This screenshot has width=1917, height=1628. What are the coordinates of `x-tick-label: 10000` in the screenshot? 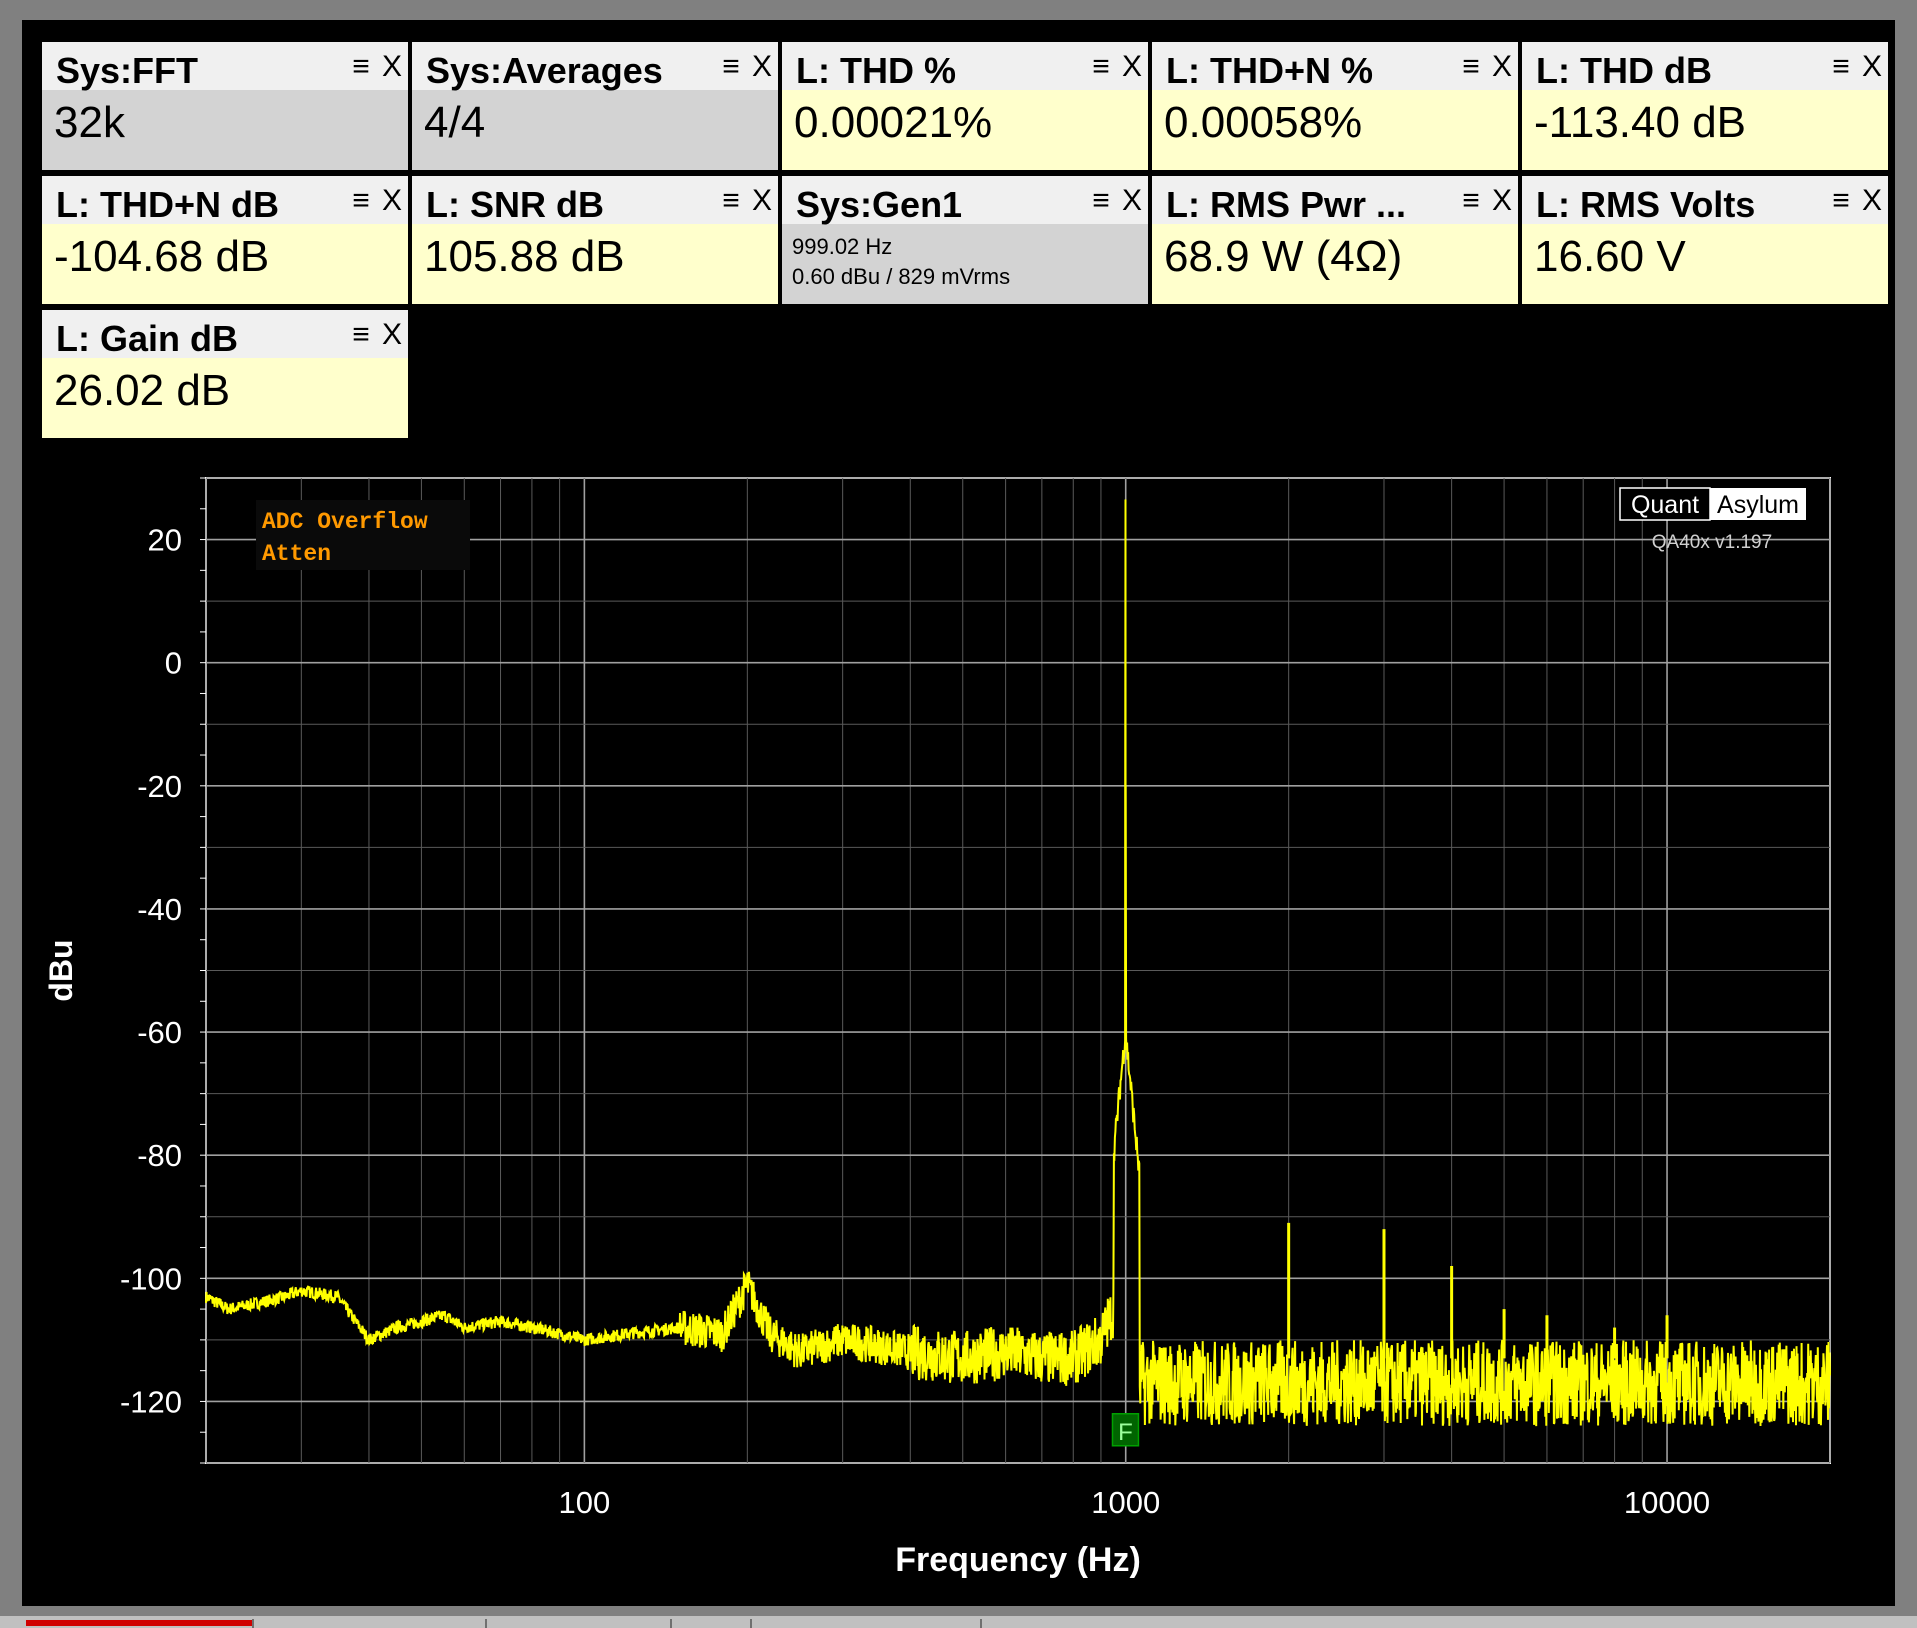 It's located at (1667, 1502).